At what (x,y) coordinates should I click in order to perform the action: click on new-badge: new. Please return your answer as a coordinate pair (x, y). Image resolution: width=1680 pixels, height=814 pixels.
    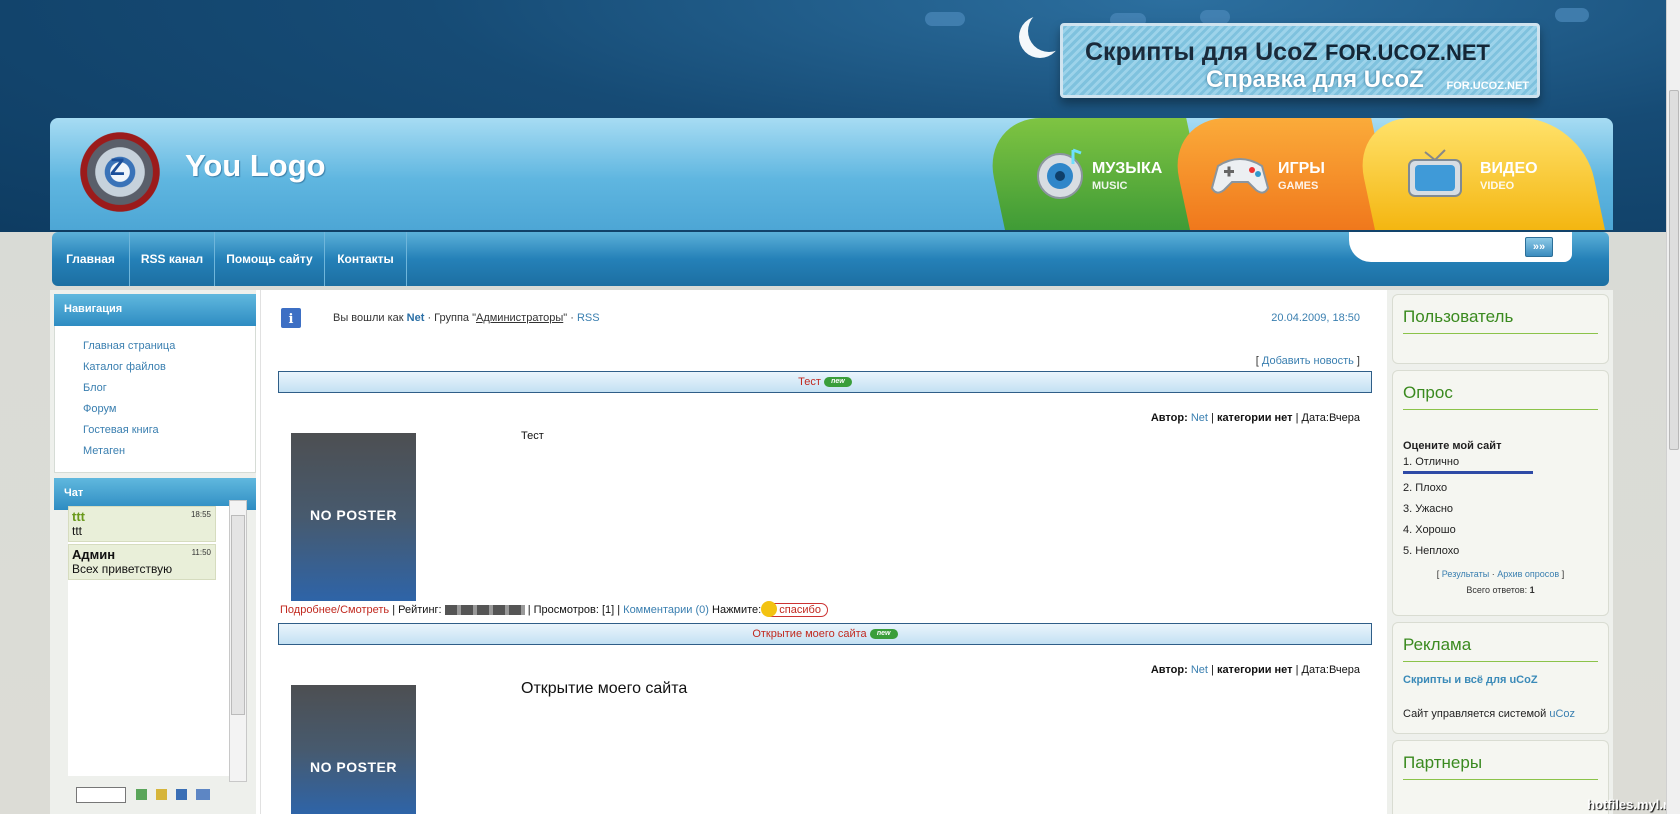
    Looking at the image, I should click on (837, 382).